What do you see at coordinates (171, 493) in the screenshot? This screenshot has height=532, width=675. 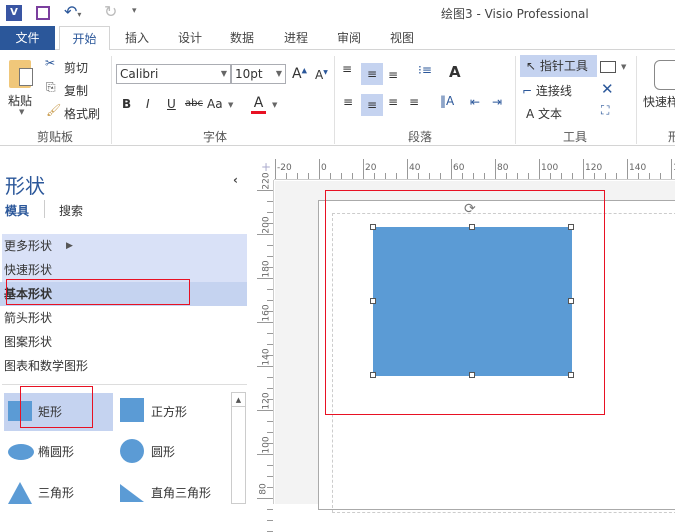 I see `shape-right-triangle: 直角三角形` at bounding box center [171, 493].